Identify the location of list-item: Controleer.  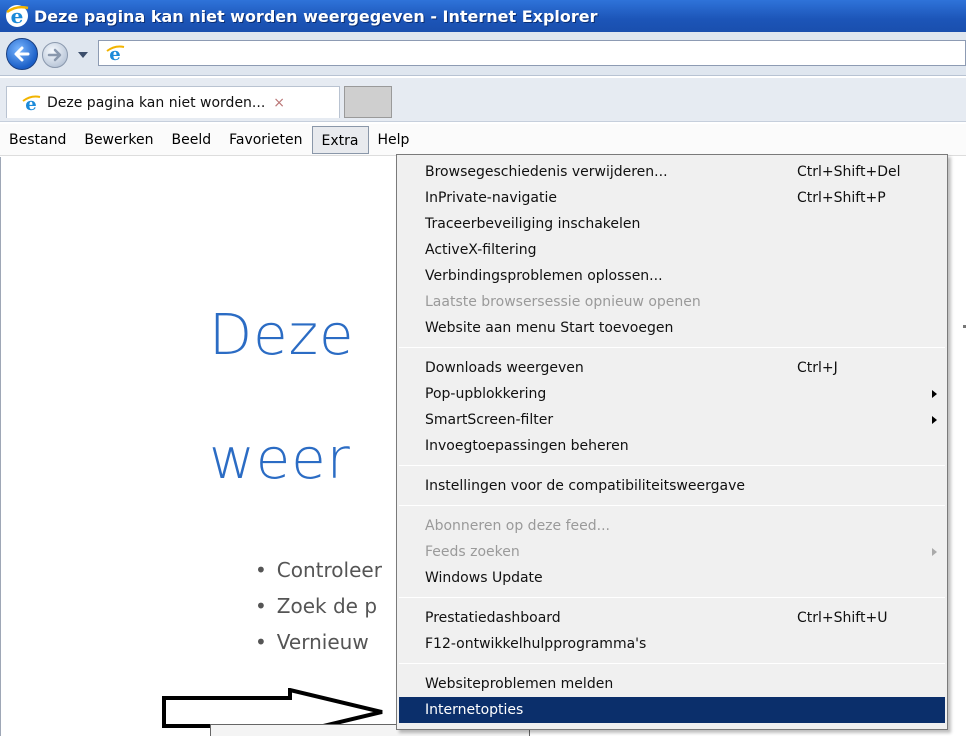
(318, 570).